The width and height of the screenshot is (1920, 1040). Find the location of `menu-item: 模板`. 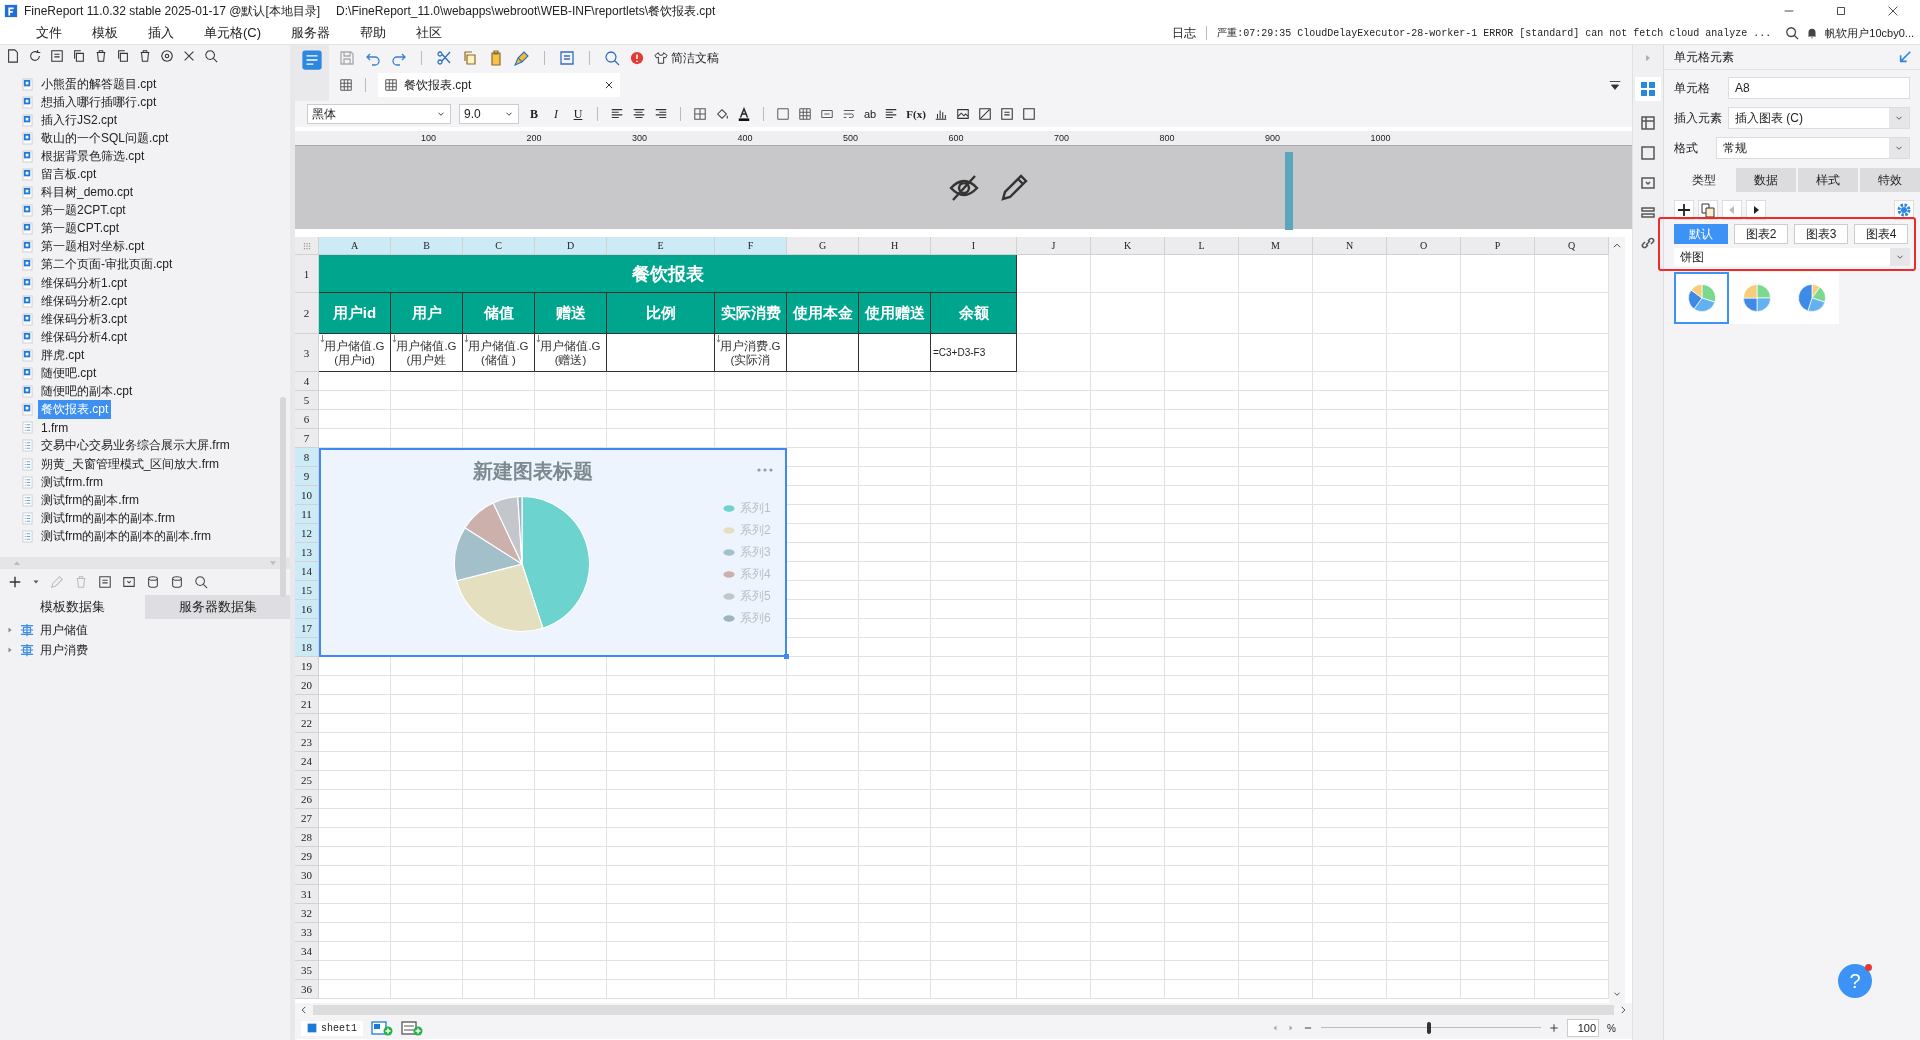

menu-item: 模板 is located at coordinates (105, 33).